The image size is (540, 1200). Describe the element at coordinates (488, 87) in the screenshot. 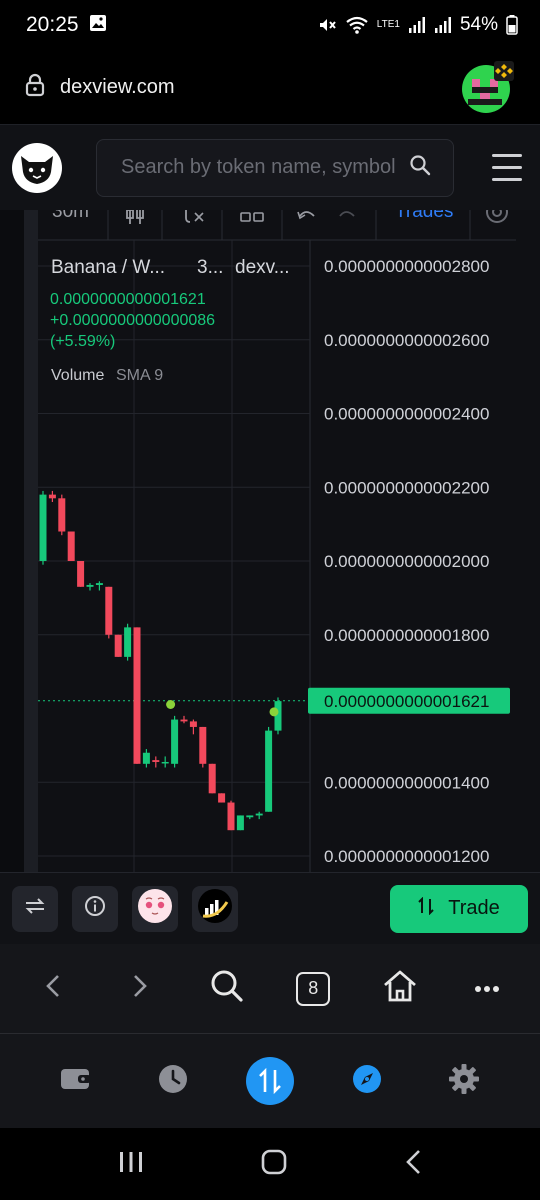

I see `extension-avatar` at that location.